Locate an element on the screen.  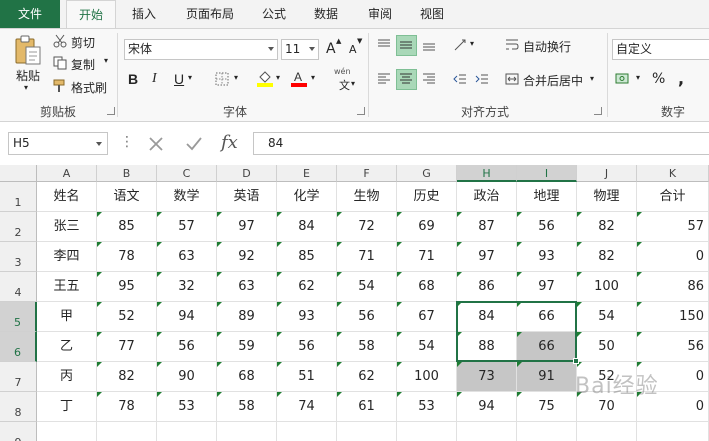
column-header-k: K is located at coordinates (673, 173).